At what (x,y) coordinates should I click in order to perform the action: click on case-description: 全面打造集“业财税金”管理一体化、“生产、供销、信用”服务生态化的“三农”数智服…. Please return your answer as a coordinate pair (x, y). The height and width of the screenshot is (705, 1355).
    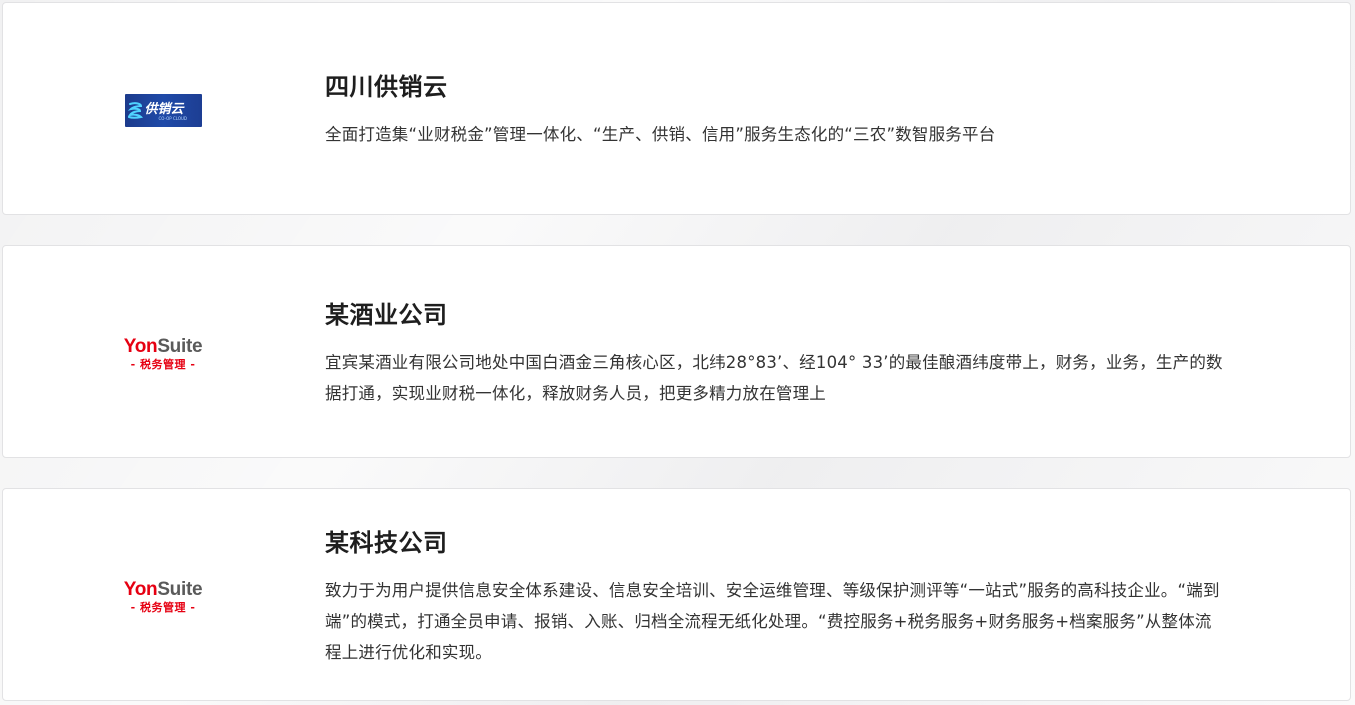
    Looking at the image, I should click on (660, 134).